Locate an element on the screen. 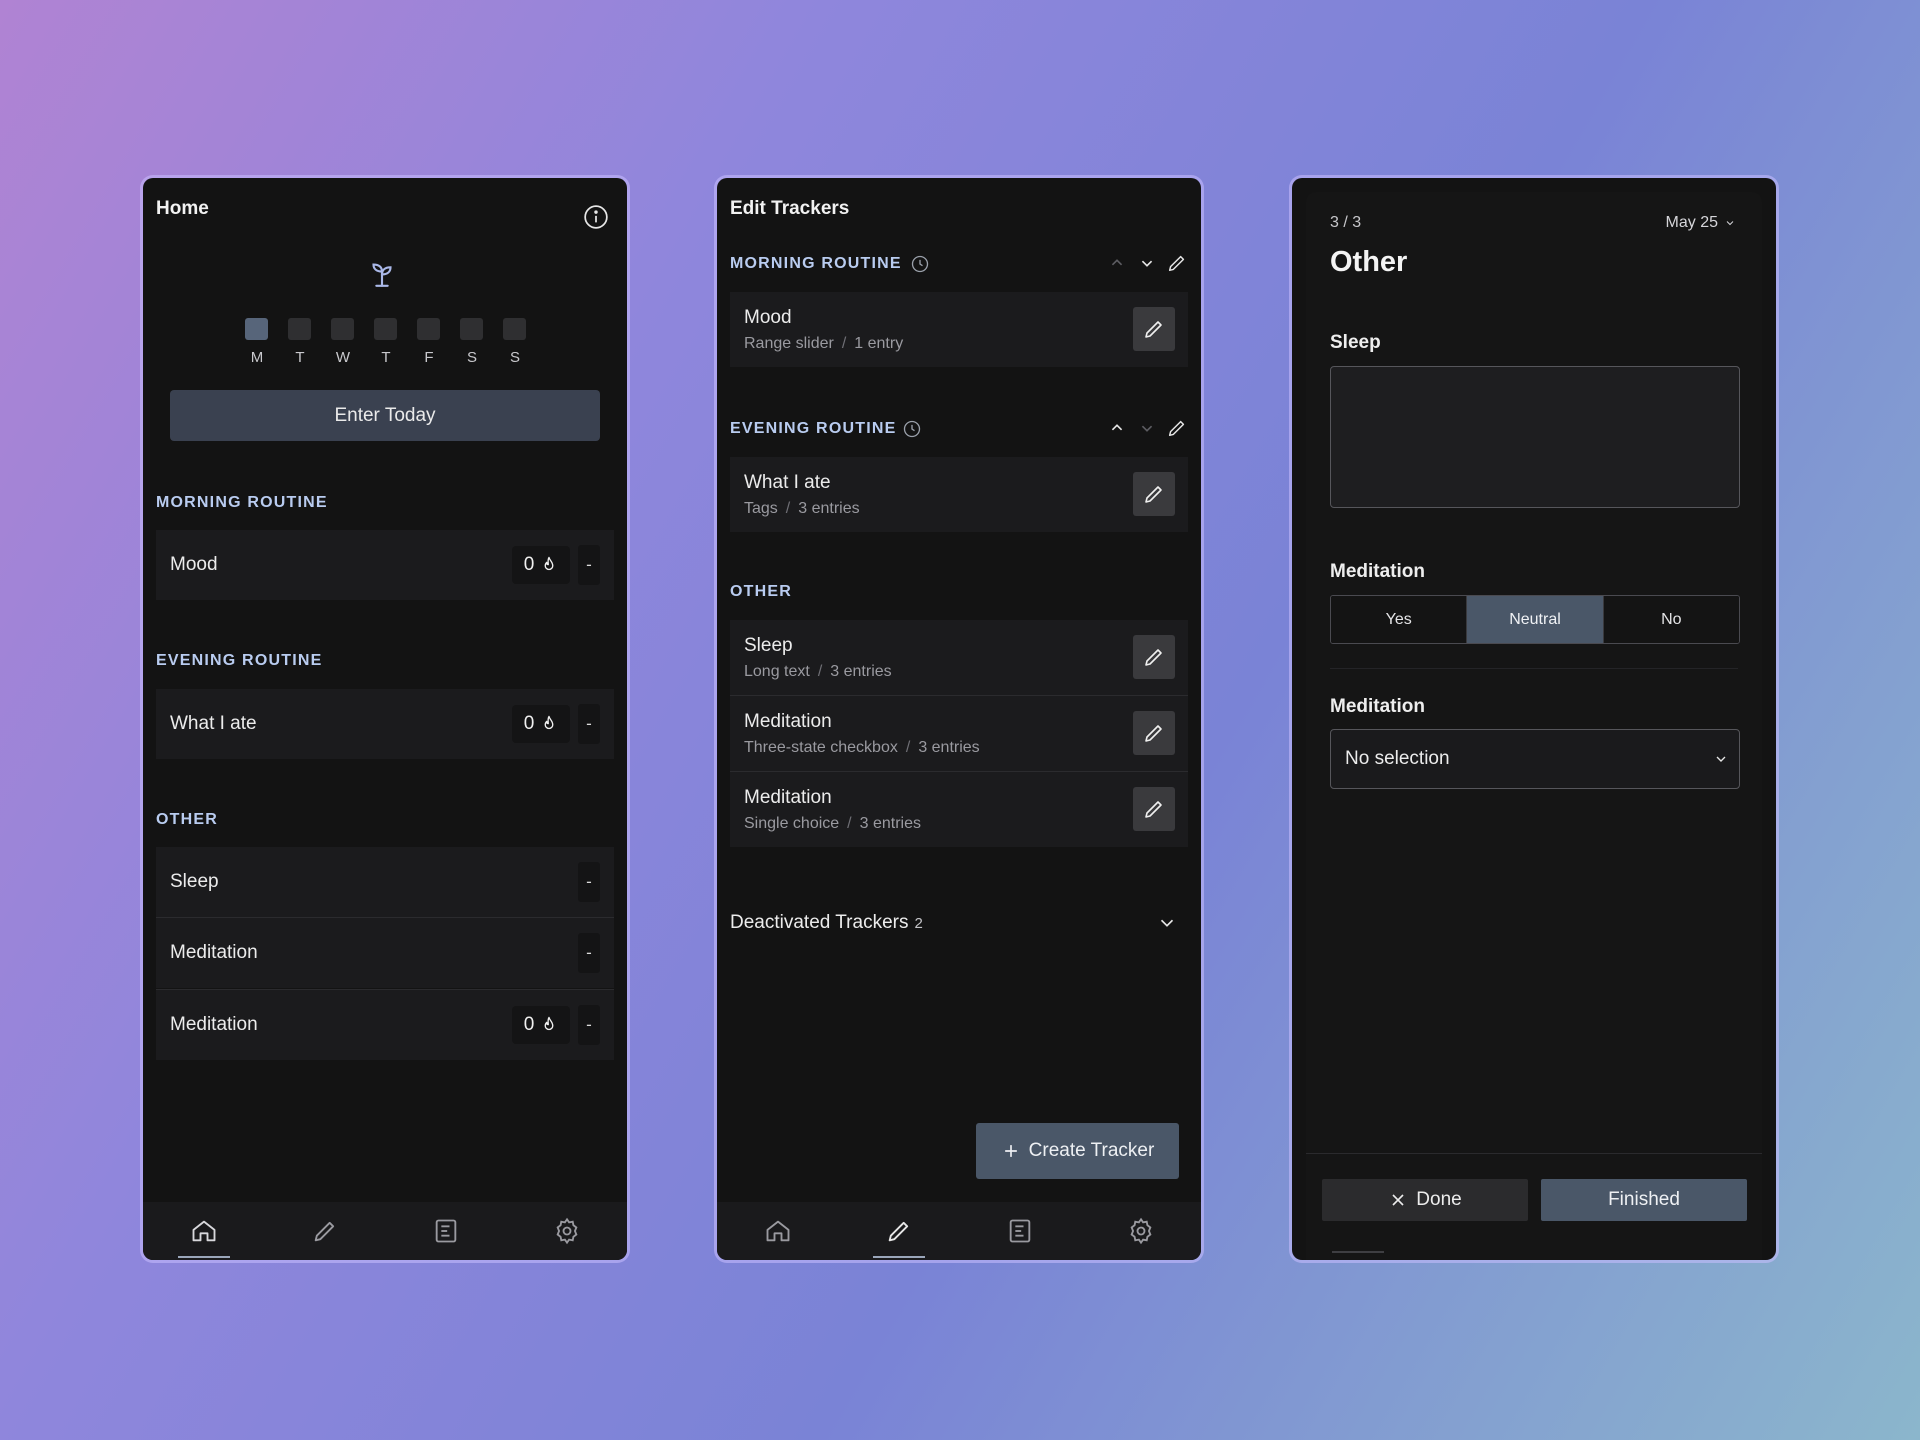  tracker-count: 1 entry is located at coordinates (879, 343).